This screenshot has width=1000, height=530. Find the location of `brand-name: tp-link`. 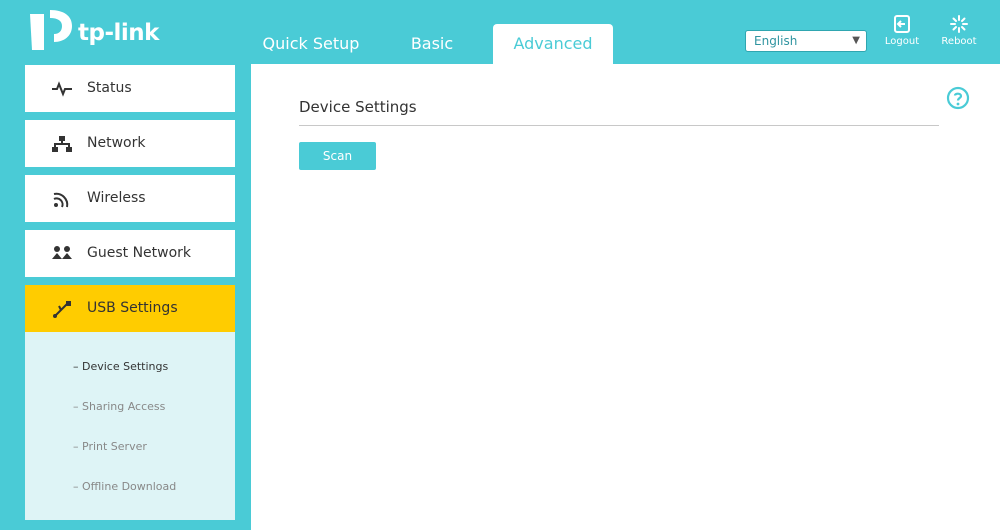

brand-name: tp-link is located at coordinates (118, 33).